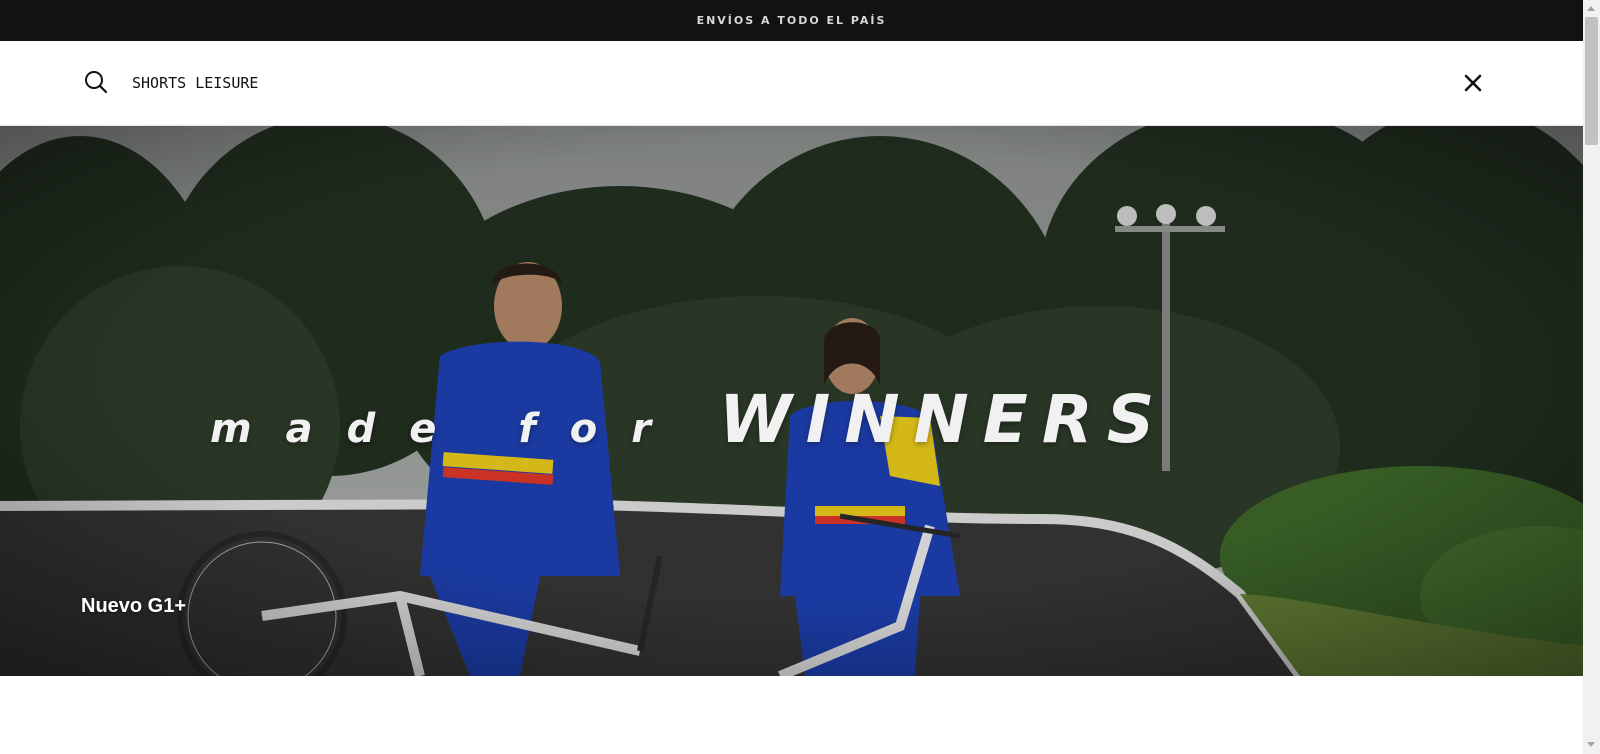 Image resolution: width=1600 pixels, height=754 pixels. I want to click on search-icon, so click(96, 82).